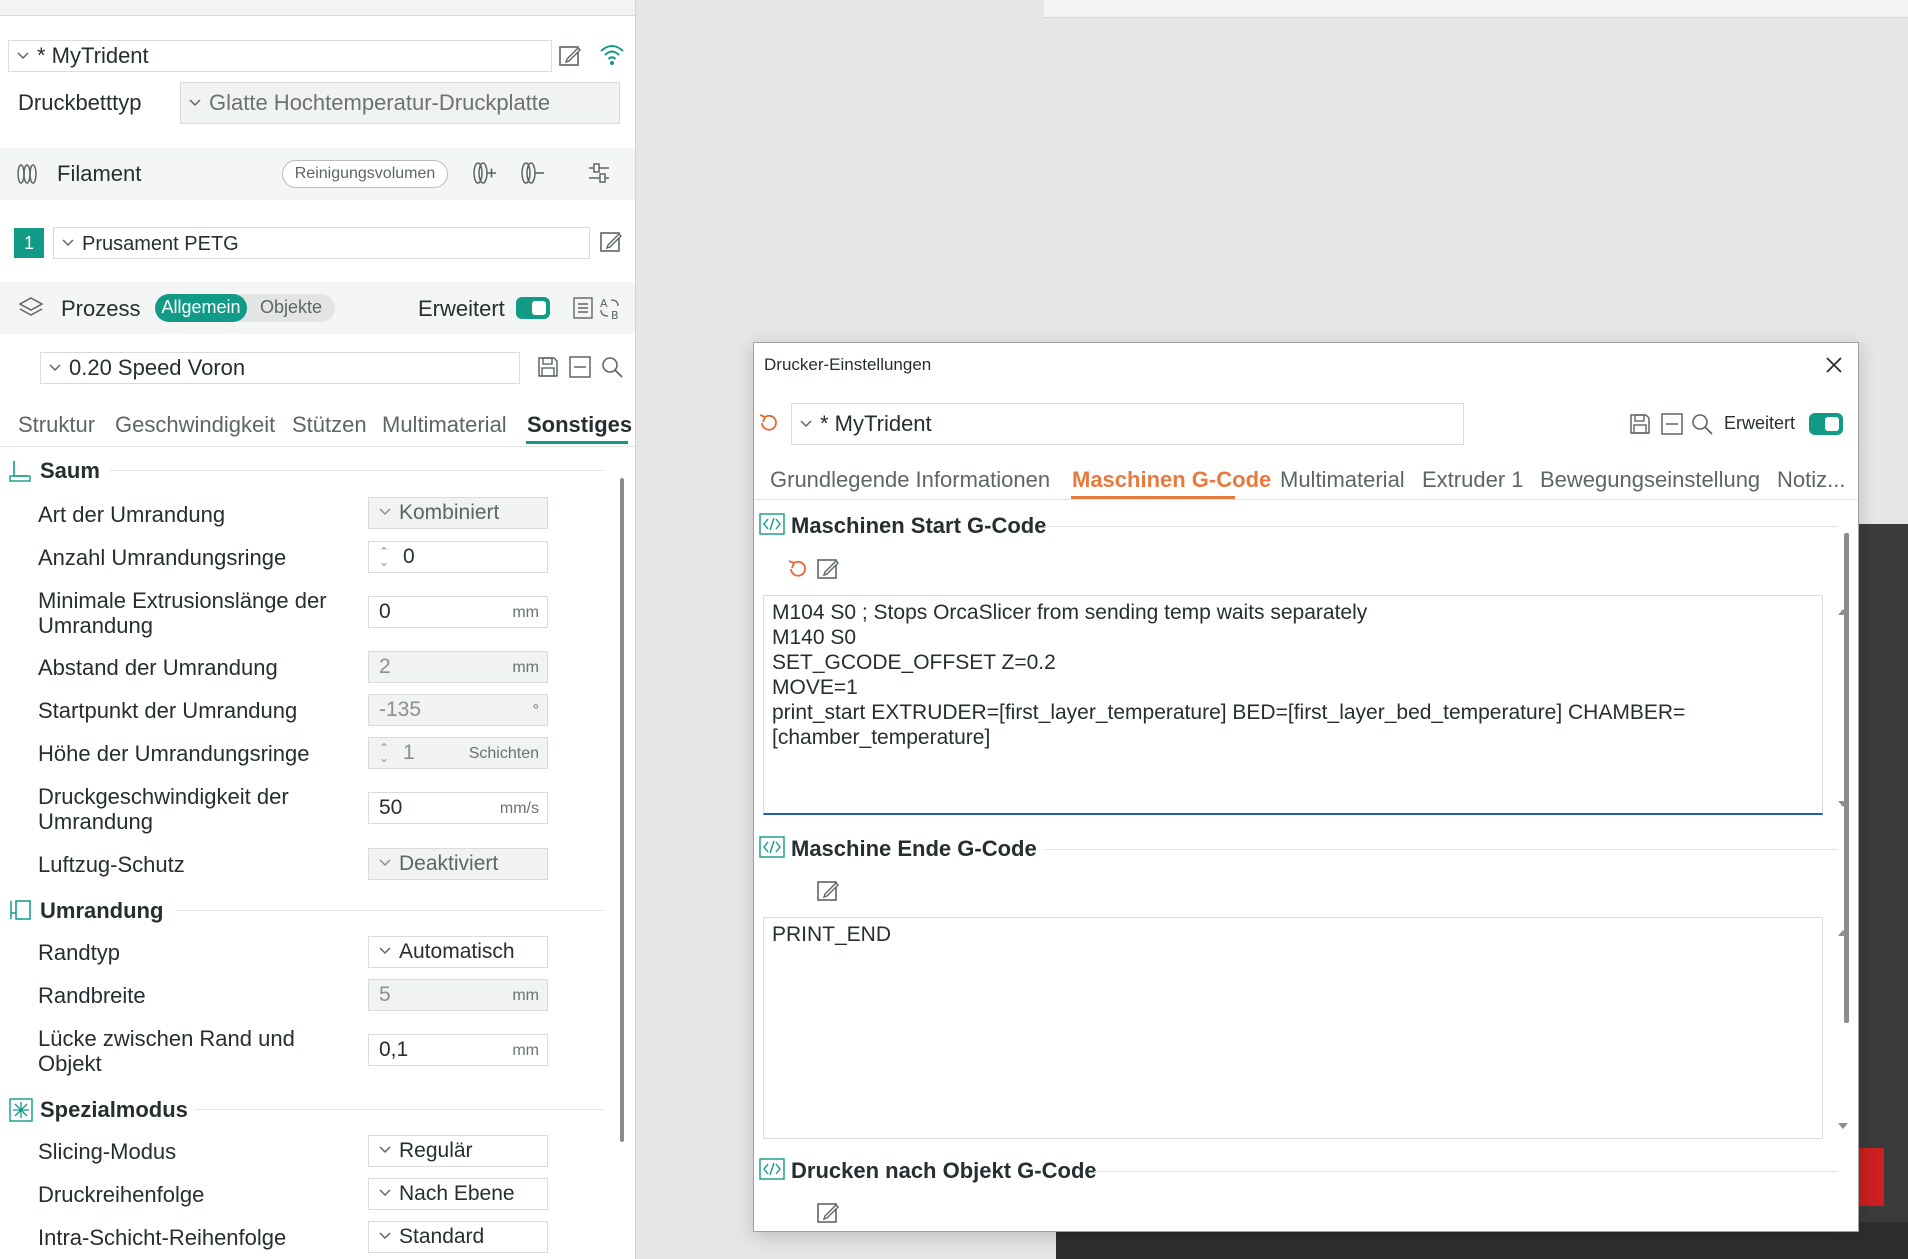 This screenshot has width=1908, height=1259. I want to click on filament-select: Prusament PETG, so click(321, 243).